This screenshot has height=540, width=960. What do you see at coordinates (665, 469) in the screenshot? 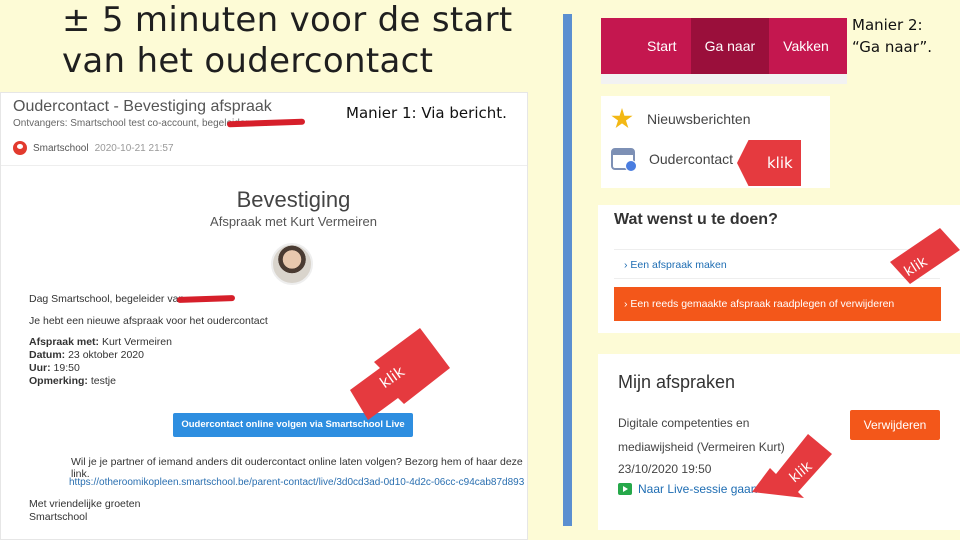
I see `appointment-datetime: 23/10/2020 19:50` at bounding box center [665, 469].